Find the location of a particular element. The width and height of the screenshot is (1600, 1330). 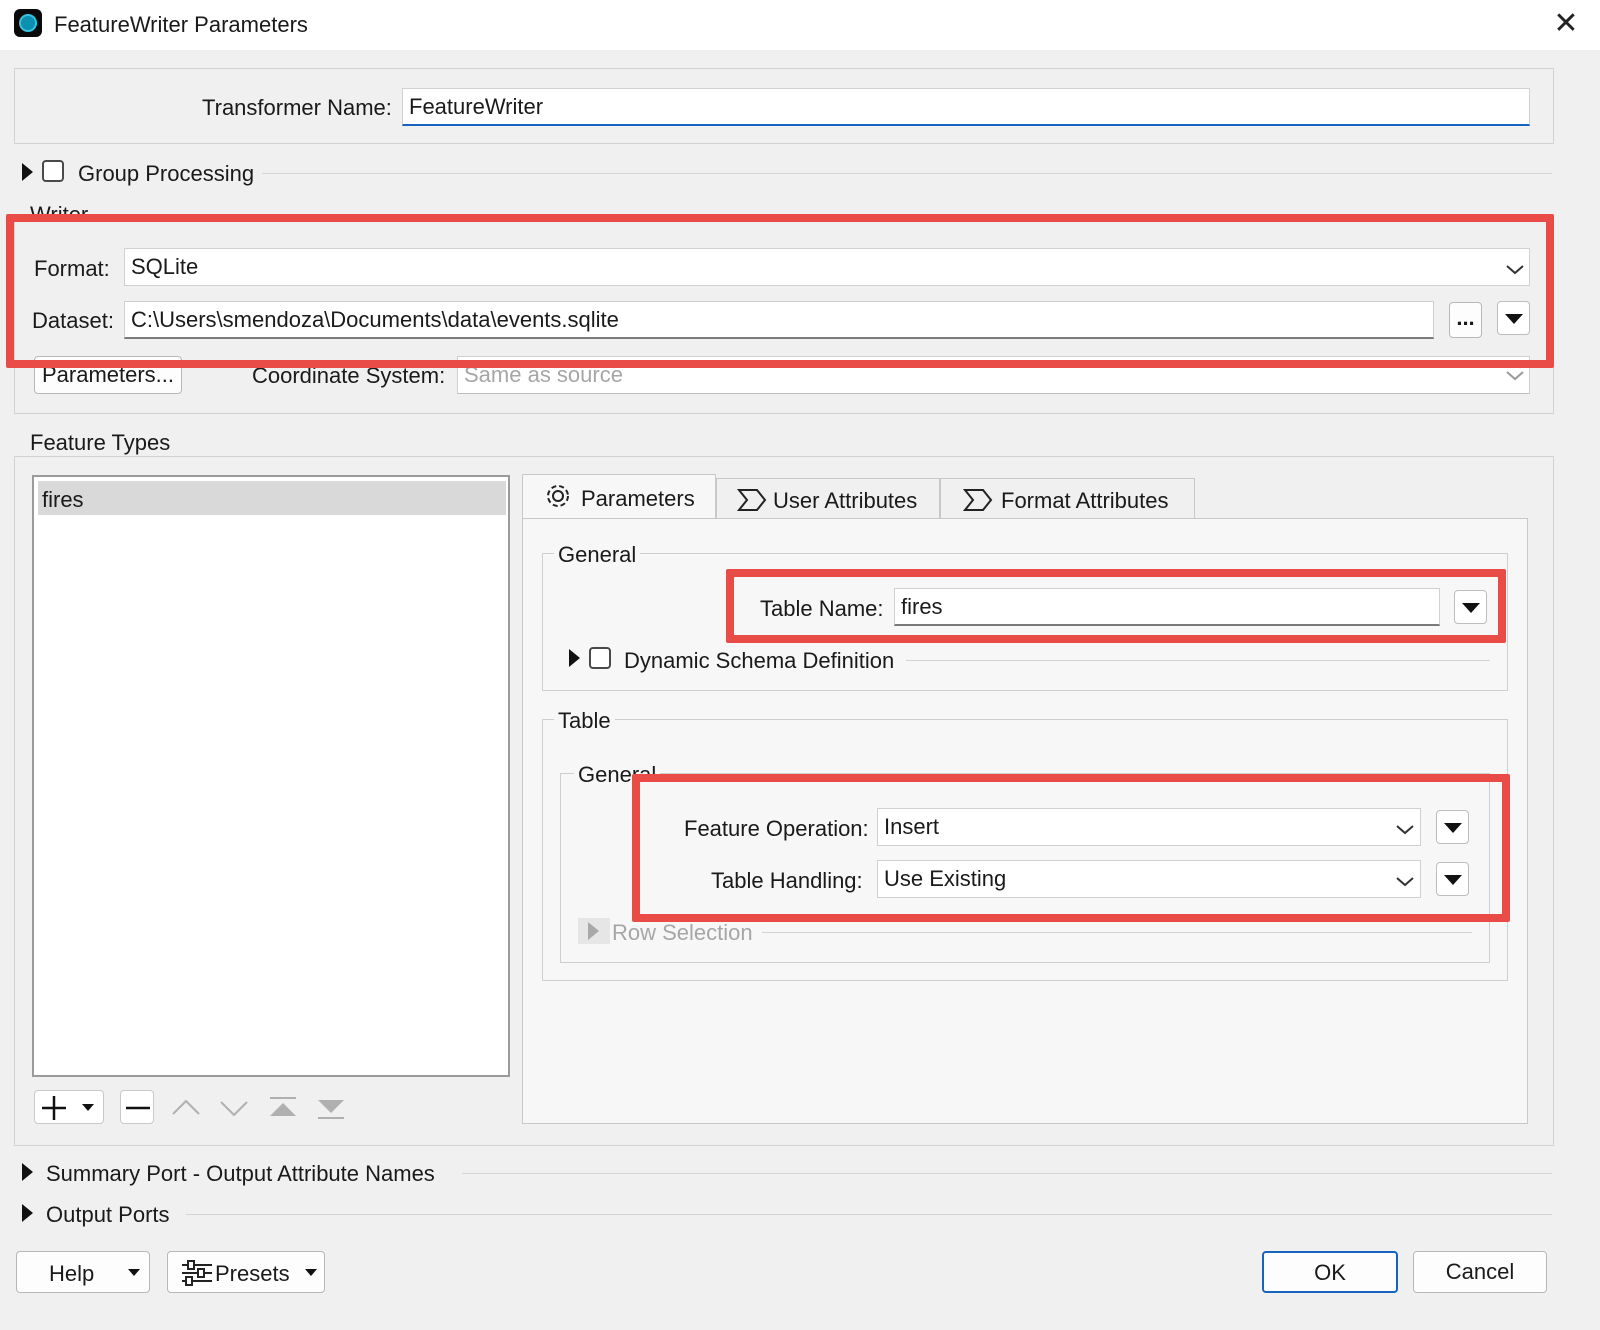

output-ports-expander-icon is located at coordinates (27, 1213).